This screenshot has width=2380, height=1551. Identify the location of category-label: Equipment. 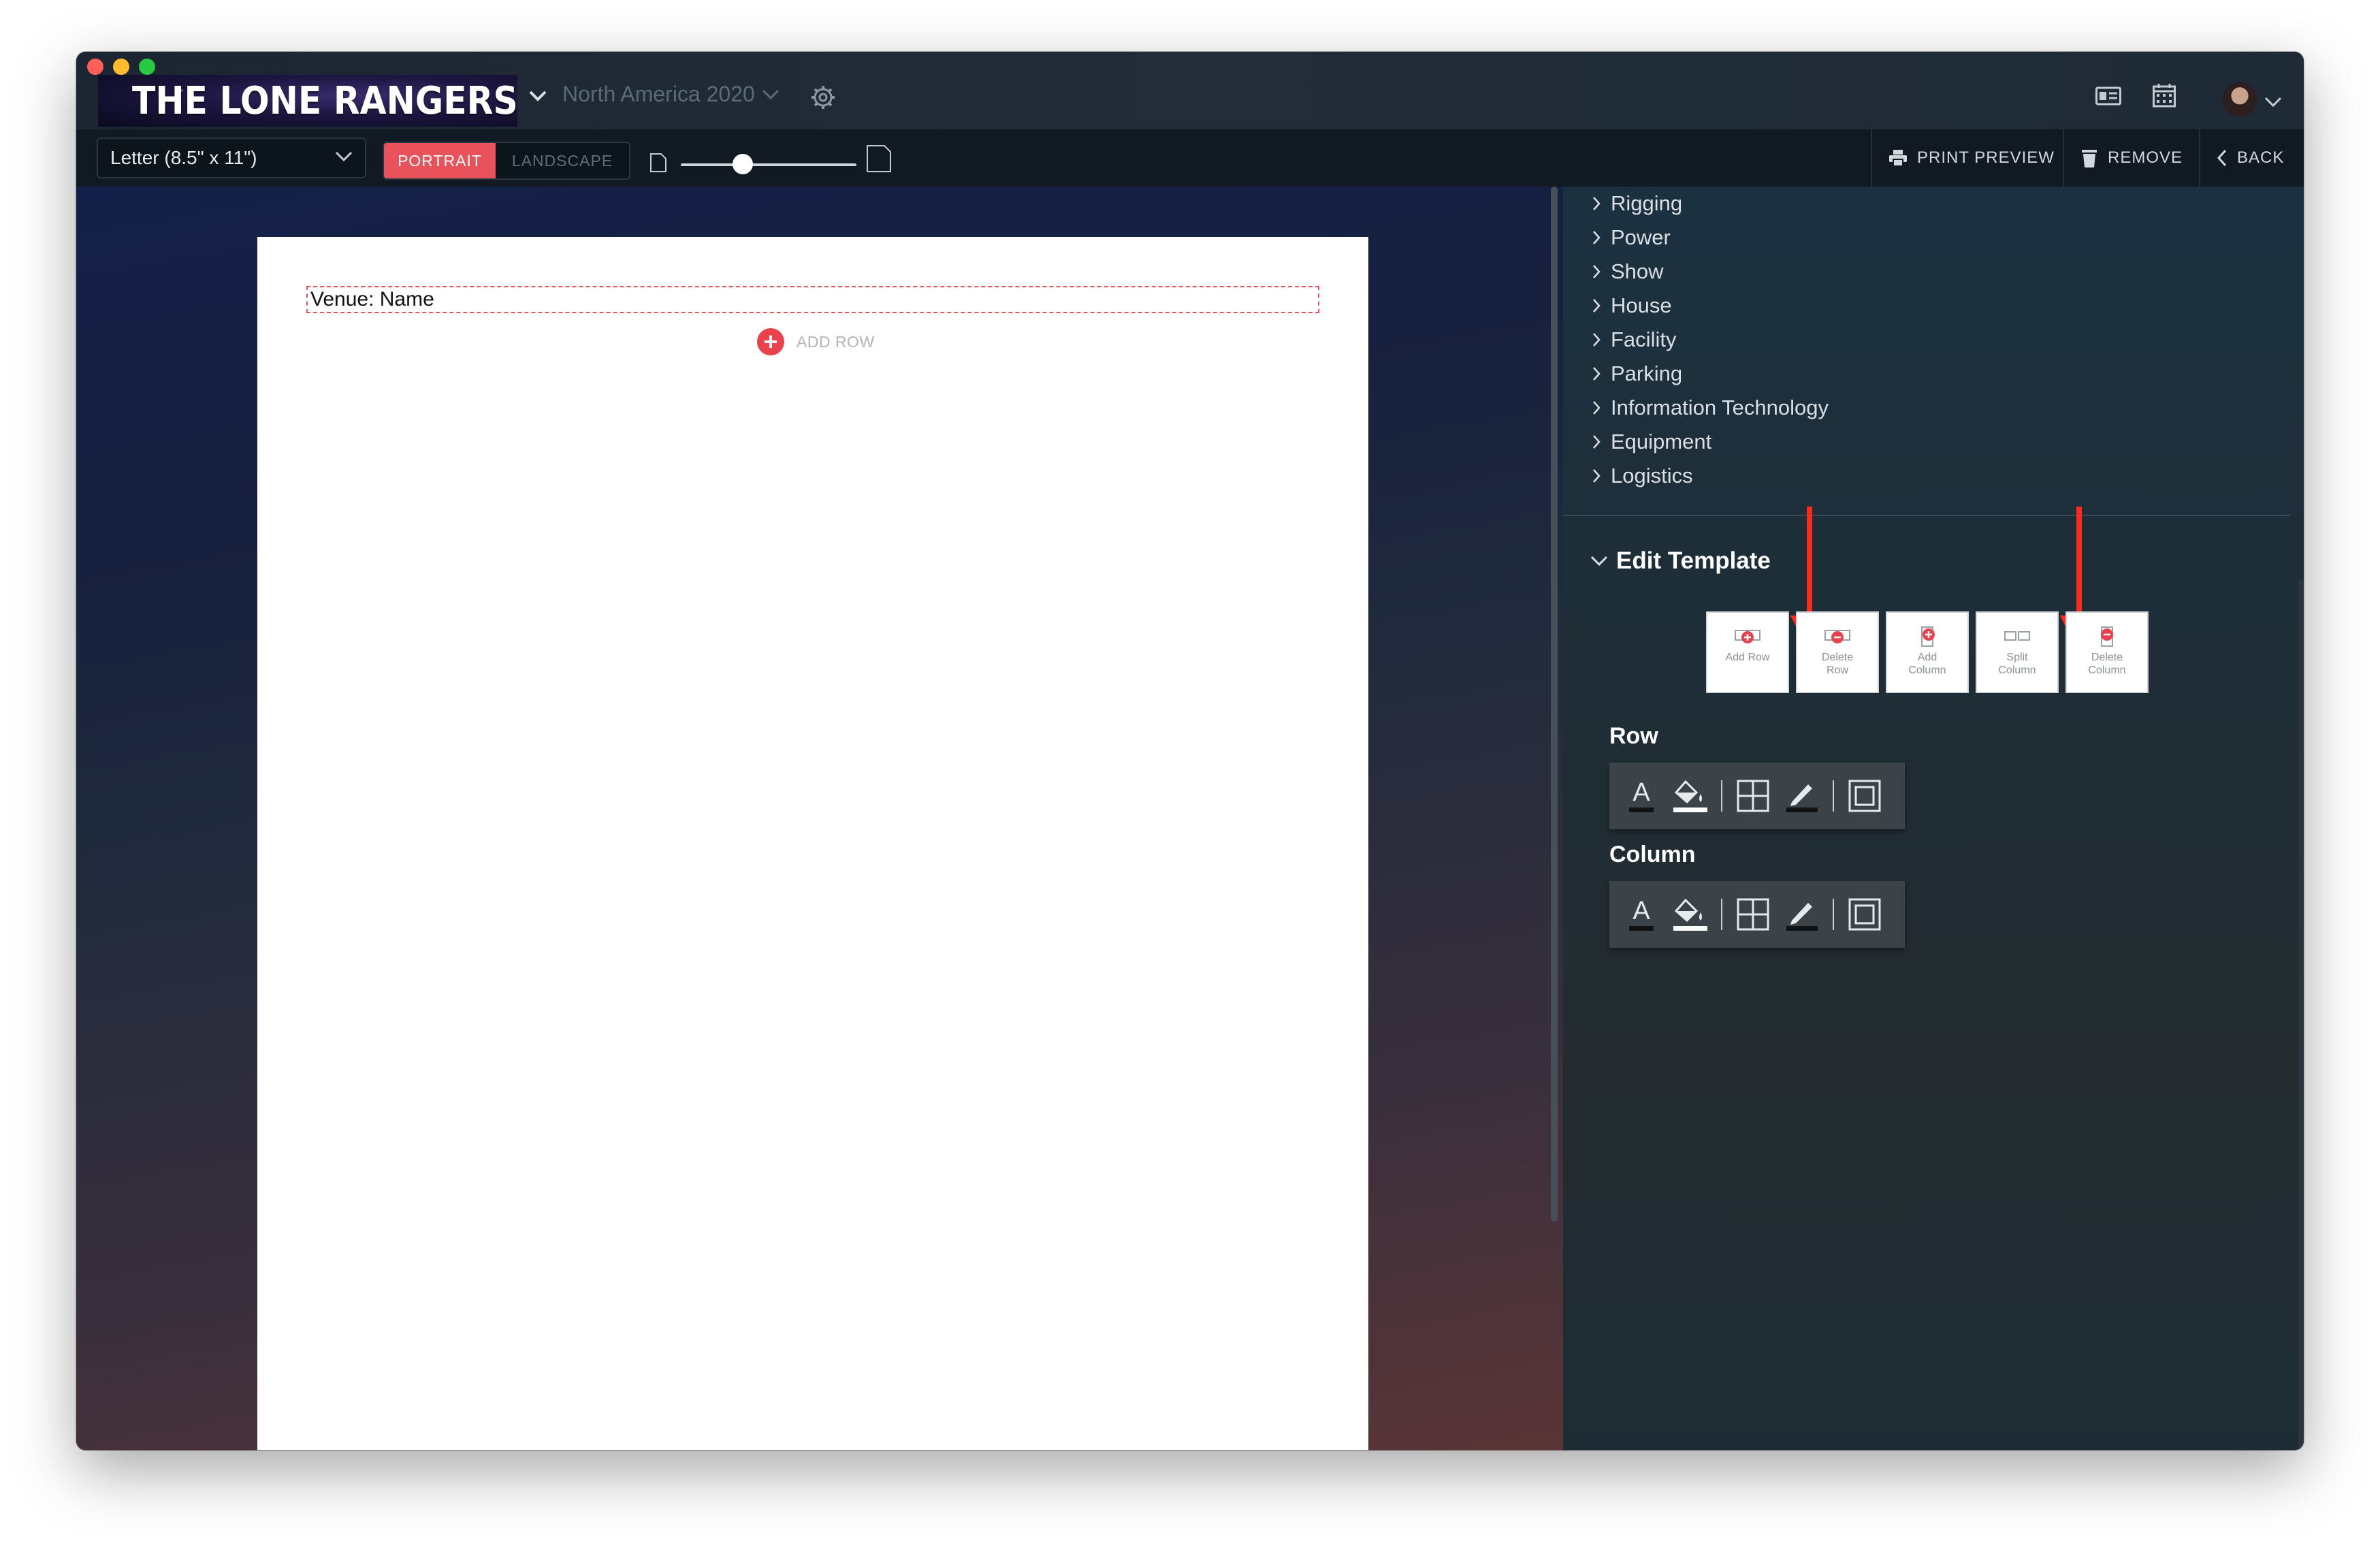
(1661, 441).